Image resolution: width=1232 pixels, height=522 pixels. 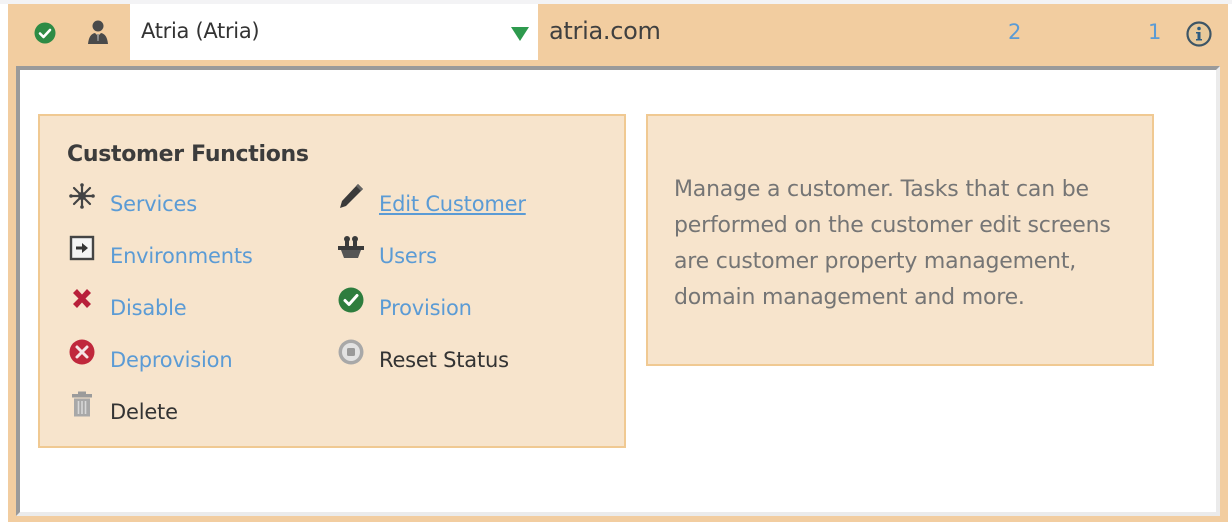 What do you see at coordinates (148, 308) in the screenshot?
I see `function-label: Disable` at bounding box center [148, 308].